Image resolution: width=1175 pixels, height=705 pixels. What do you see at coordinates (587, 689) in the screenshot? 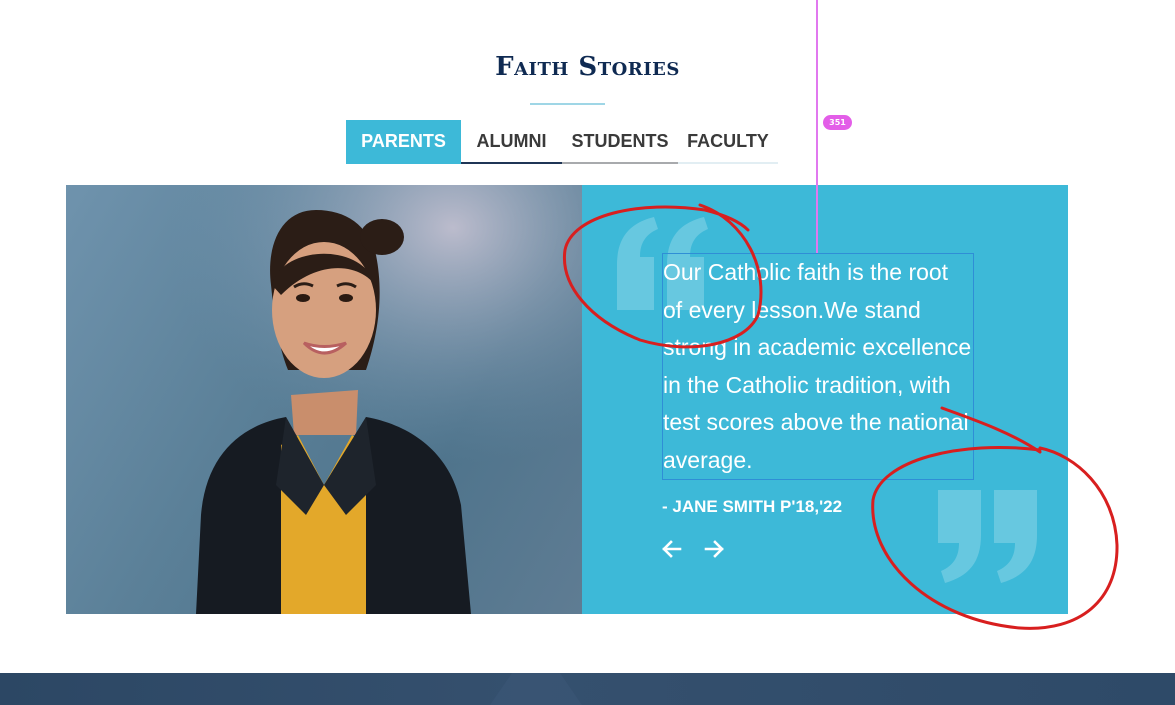
I see `footer-band` at bounding box center [587, 689].